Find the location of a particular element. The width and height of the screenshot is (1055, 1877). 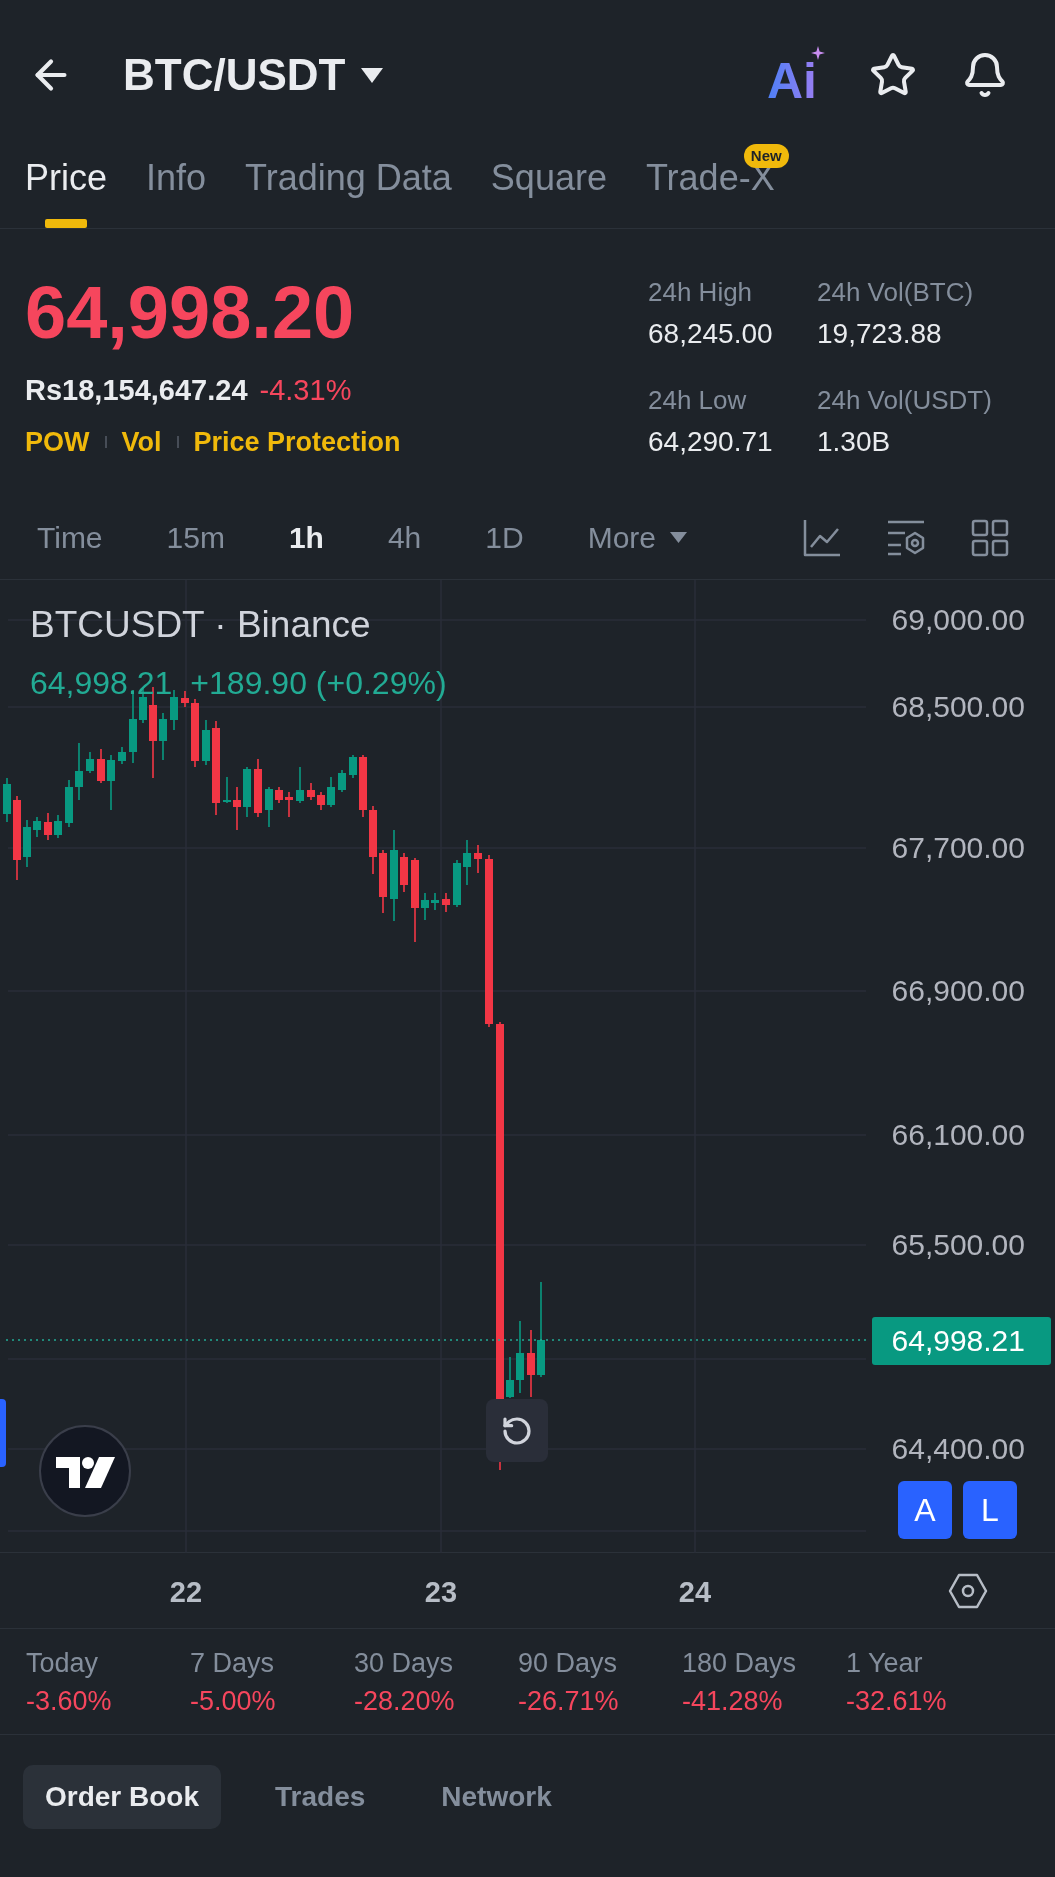

interval-tab: 15m is located at coordinates (195, 537).